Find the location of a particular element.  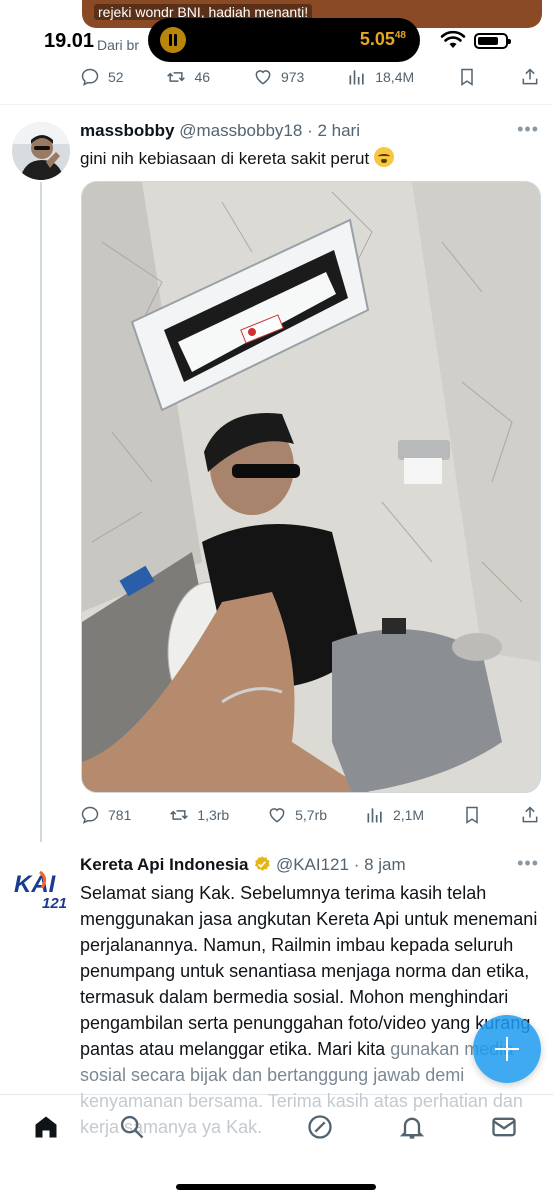

compose-button is located at coordinates (507, 1049).